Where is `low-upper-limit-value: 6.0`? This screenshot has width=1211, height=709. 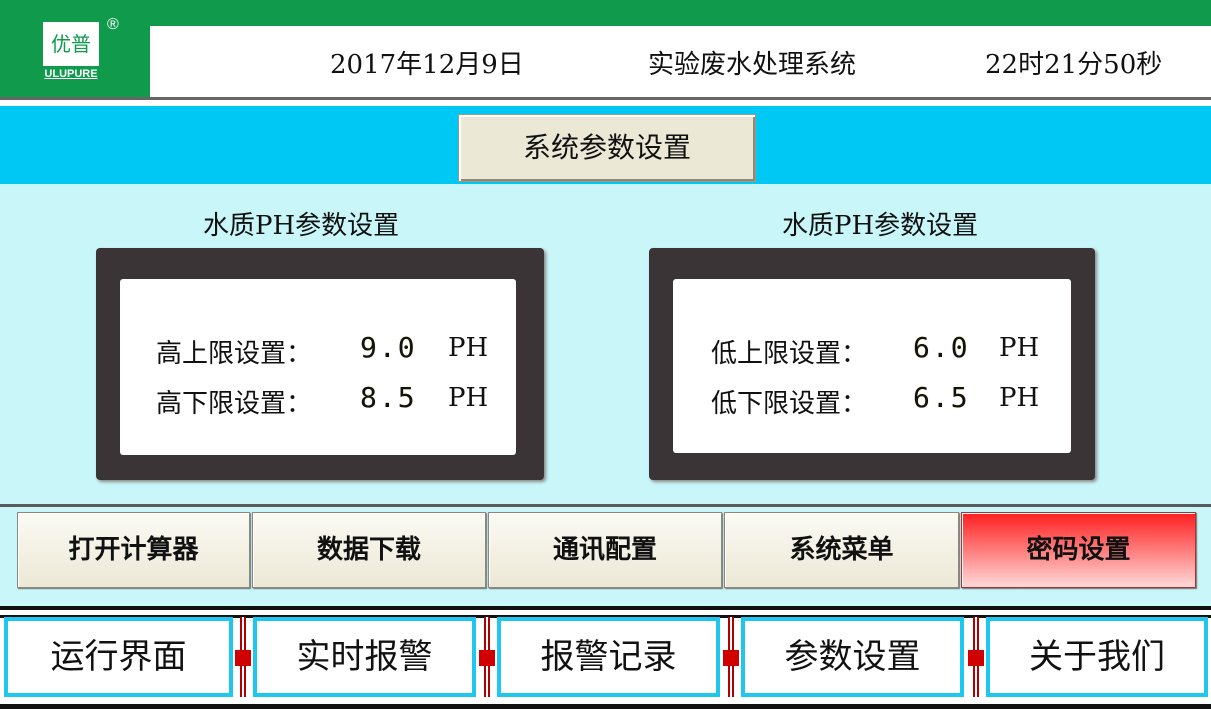
low-upper-limit-value: 6.0 is located at coordinates (941, 347).